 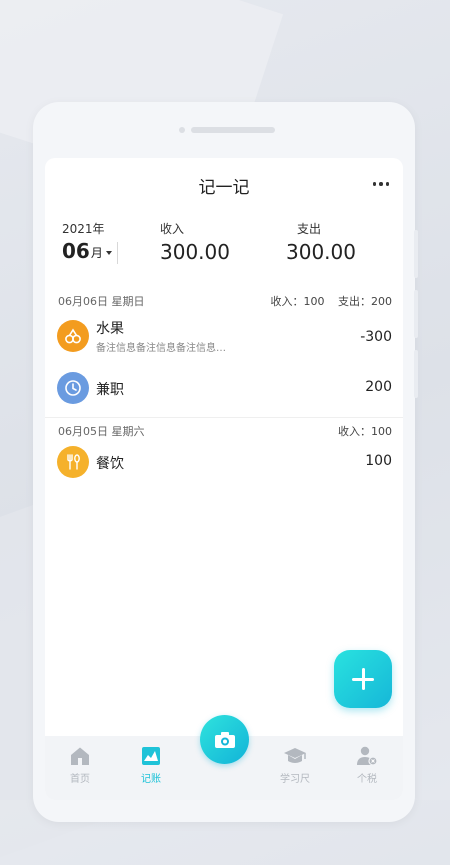 What do you see at coordinates (117, 253) in the screenshot?
I see `divider` at bounding box center [117, 253].